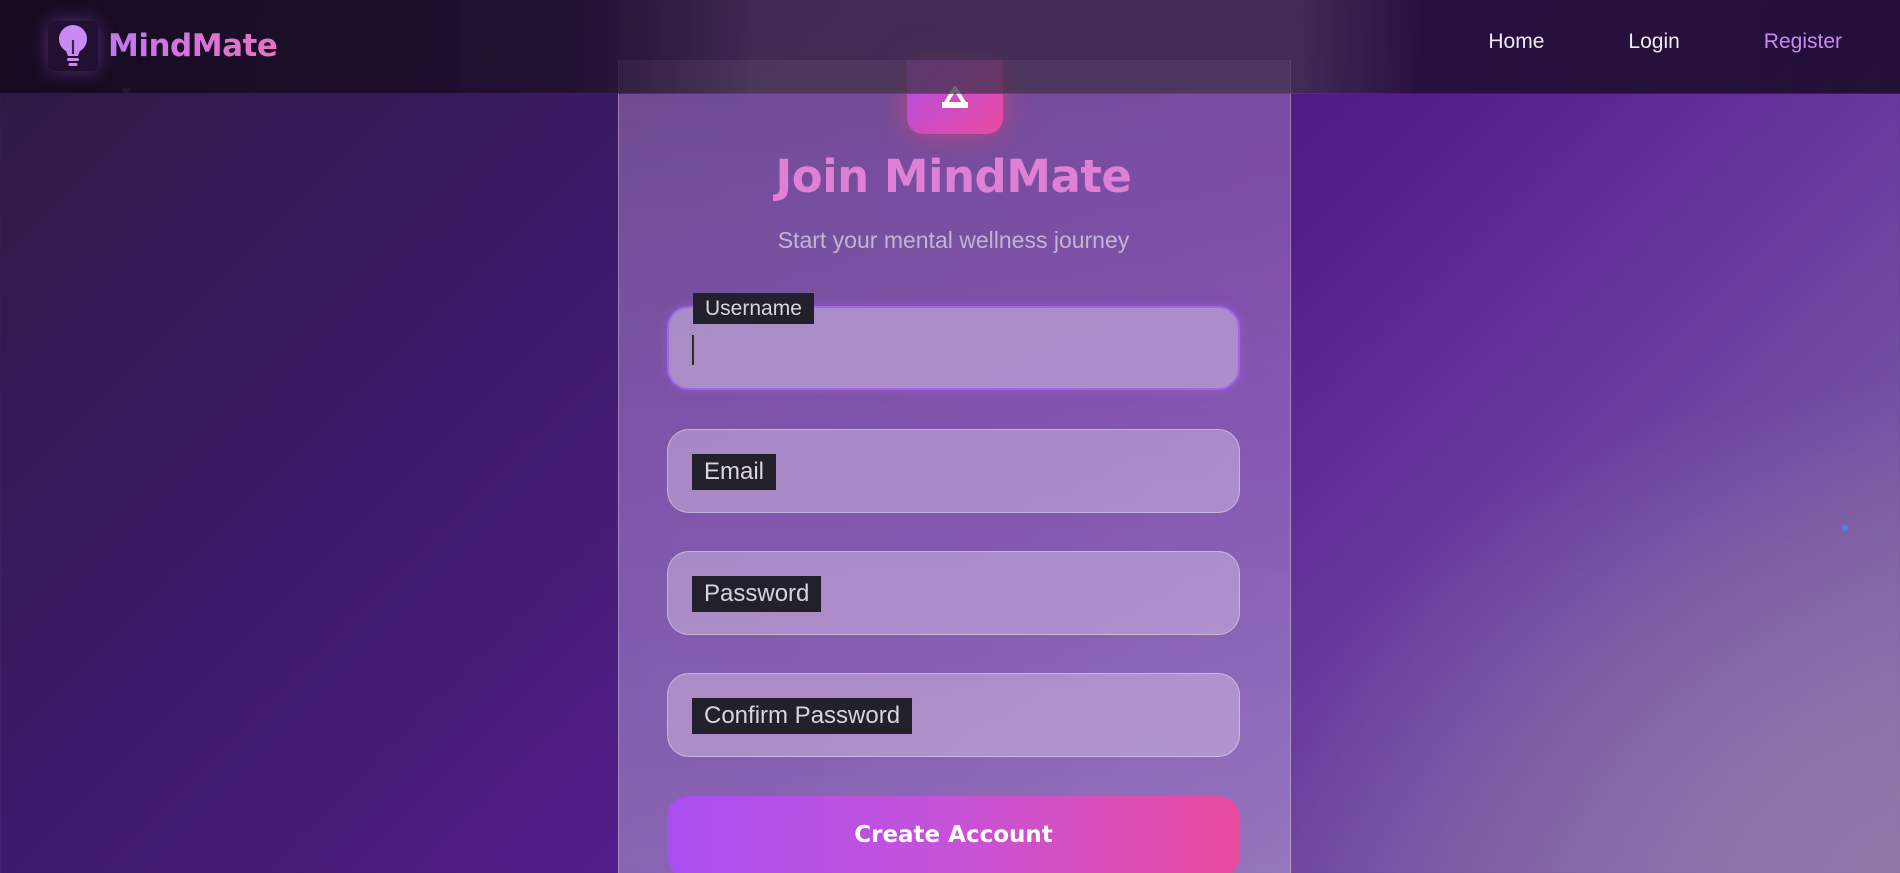  What do you see at coordinates (1623, 42) in the screenshot?
I see `nav-links: Home Login Register` at bounding box center [1623, 42].